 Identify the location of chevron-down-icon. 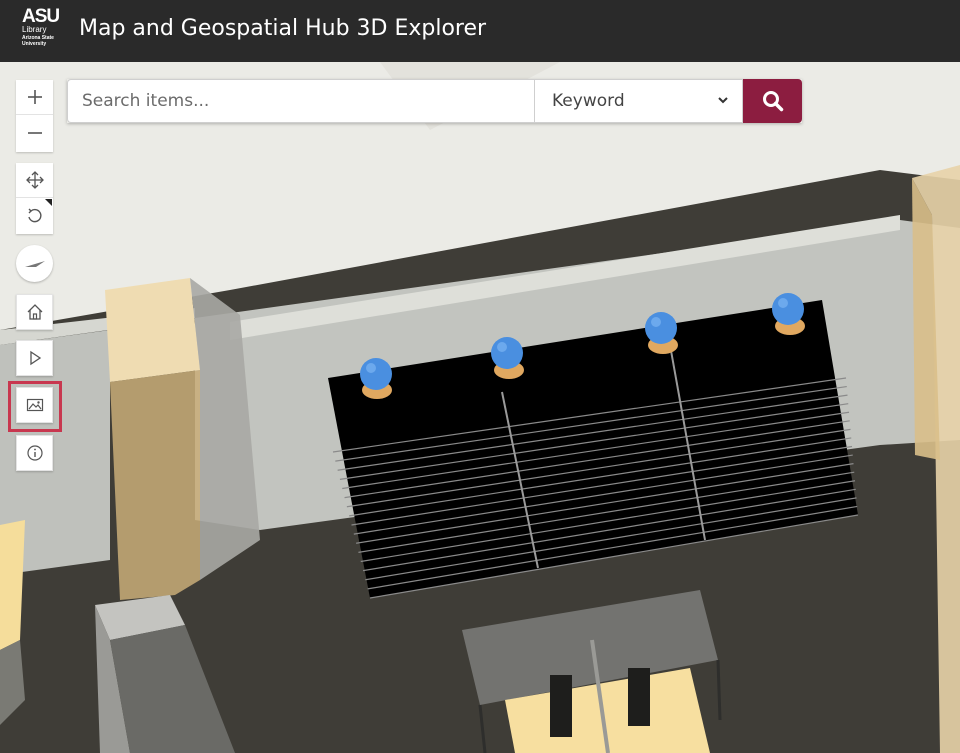
(723, 100).